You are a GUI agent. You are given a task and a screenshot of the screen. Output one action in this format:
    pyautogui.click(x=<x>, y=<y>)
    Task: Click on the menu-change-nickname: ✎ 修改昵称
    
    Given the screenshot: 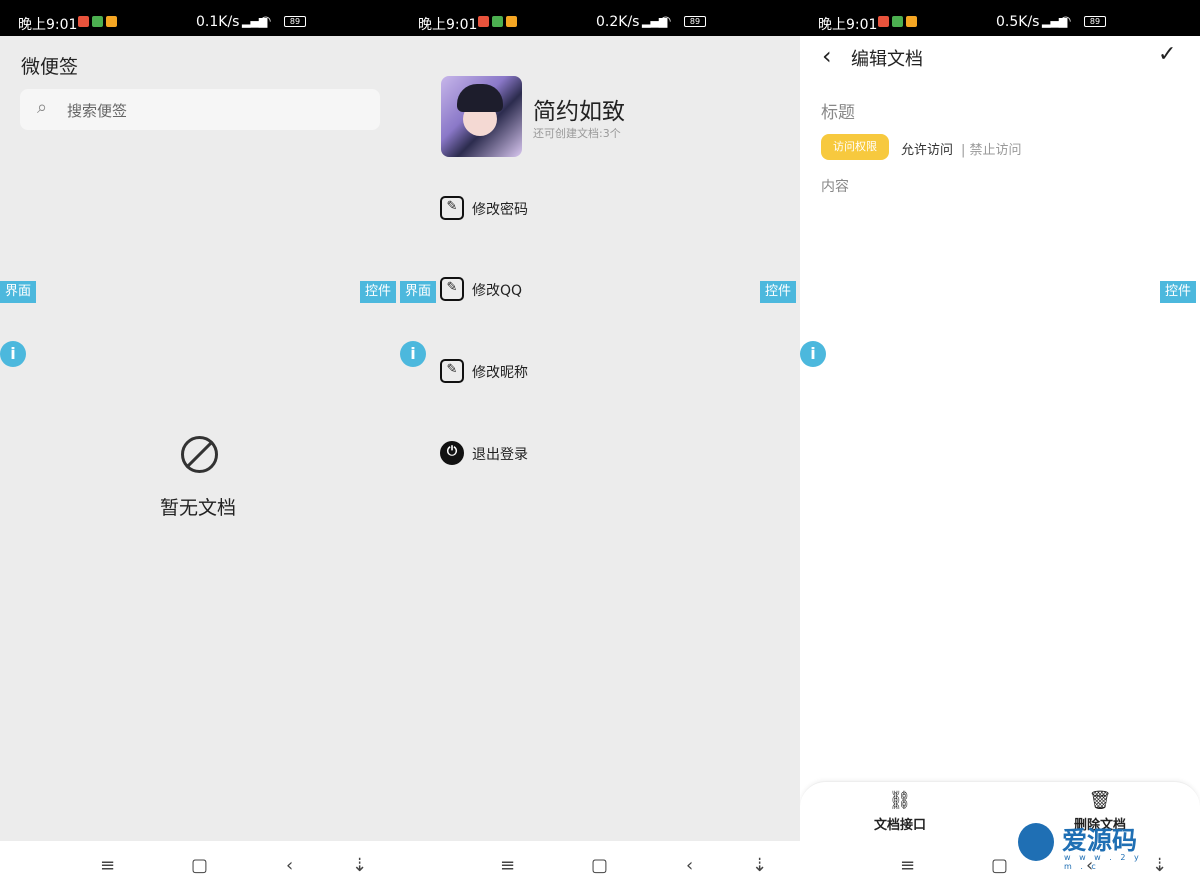 What is the action you would take?
    pyautogui.click(x=540, y=371)
    